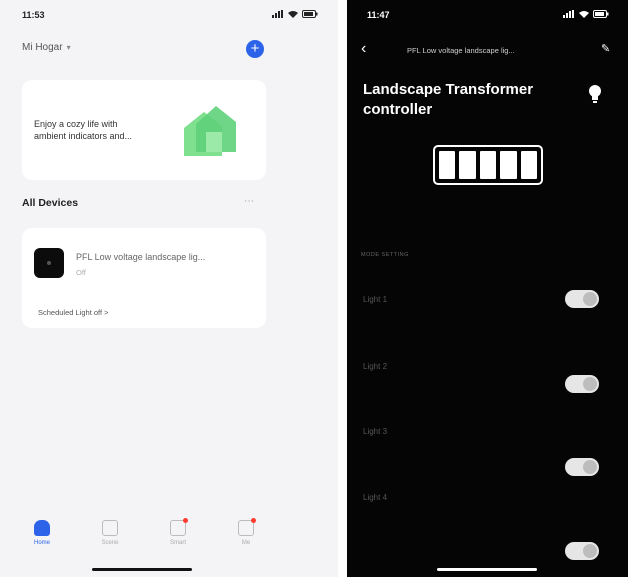 The height and width of the screenshot is (577, 628). I want to click on battery-level-graphic, so click(488, 165).